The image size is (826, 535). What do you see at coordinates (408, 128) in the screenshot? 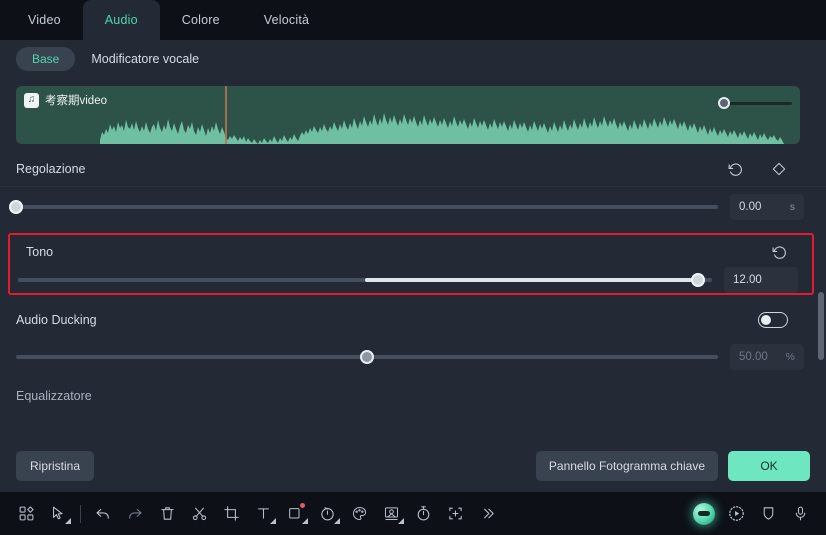
I see `audio-waveform` at bounding box center [408, 128].